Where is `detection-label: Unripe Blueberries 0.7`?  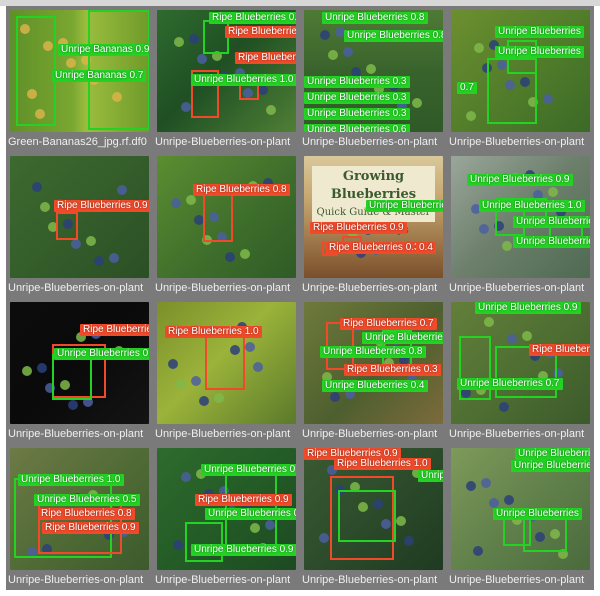 detection-label: Unripe Blueberries 0.7 is located at coordinates (510, 384).